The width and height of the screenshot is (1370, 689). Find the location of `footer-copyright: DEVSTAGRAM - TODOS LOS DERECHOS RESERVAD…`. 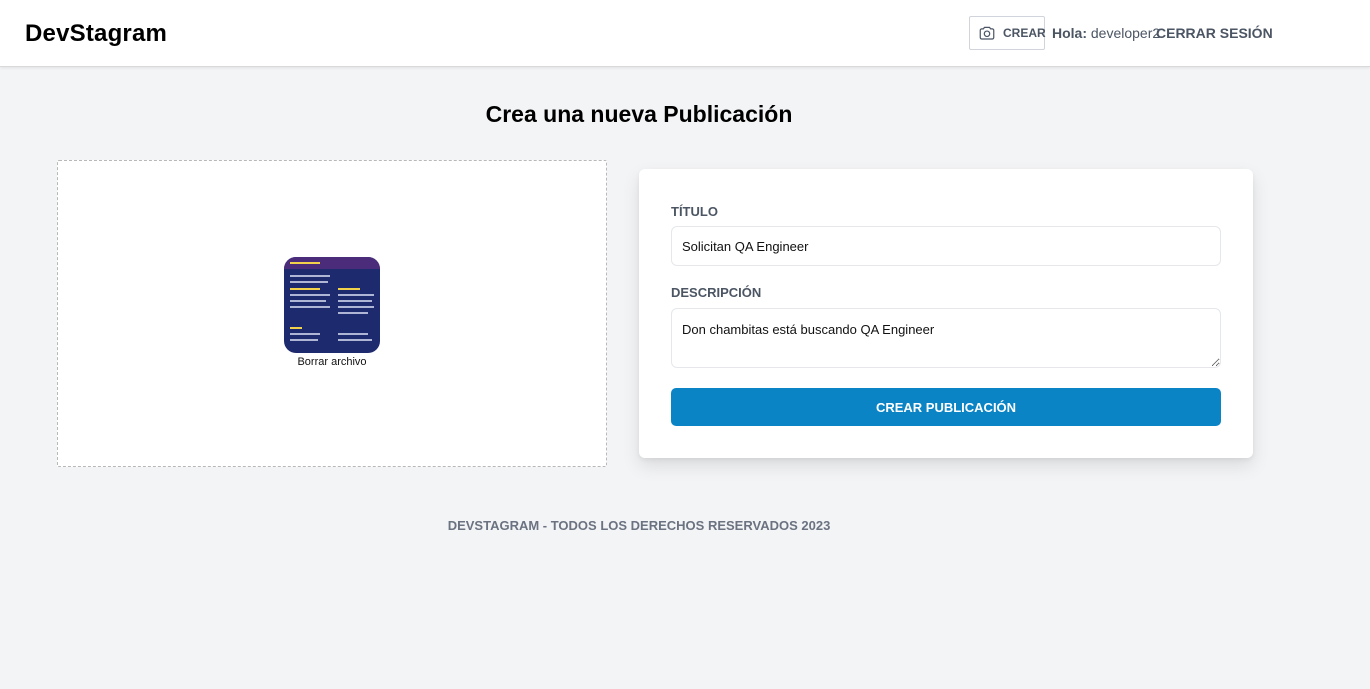

footer-copyright: DEVSTAGRAM - TODOS LOS DERECHOS RESERVAD… is located at coordinates (639, 525).